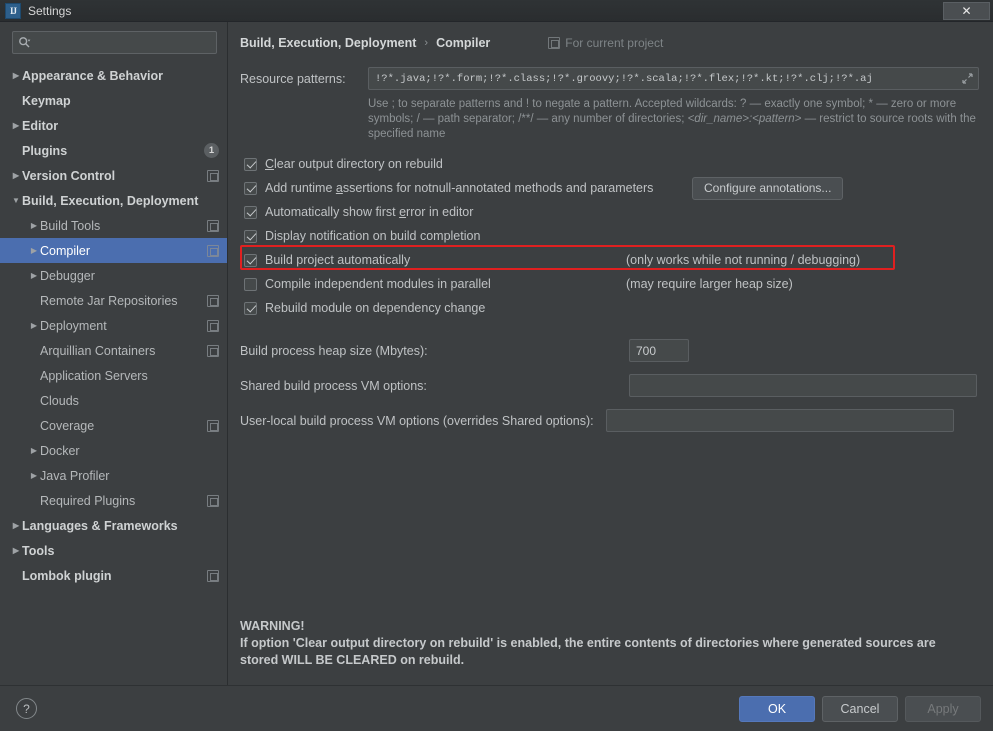 Image resolution: width=993 pixels, height=731 pixels. I want to click on apply-button: Apply, so click(943, 708).